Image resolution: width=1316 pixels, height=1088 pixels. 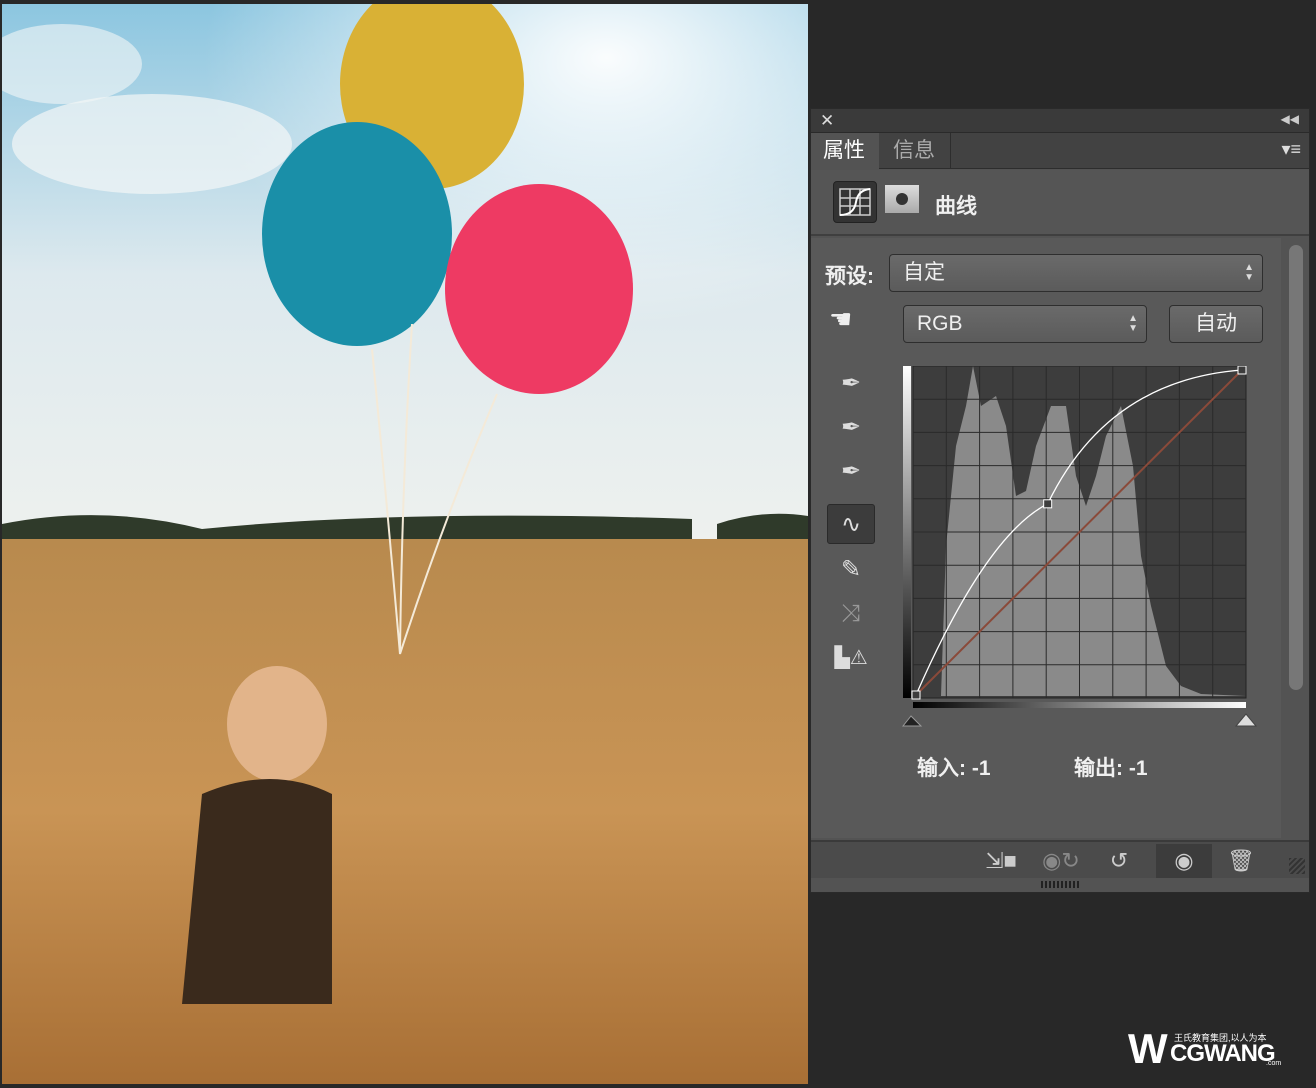 I want to click on white-point-slider, so click(x=1246, y=720).